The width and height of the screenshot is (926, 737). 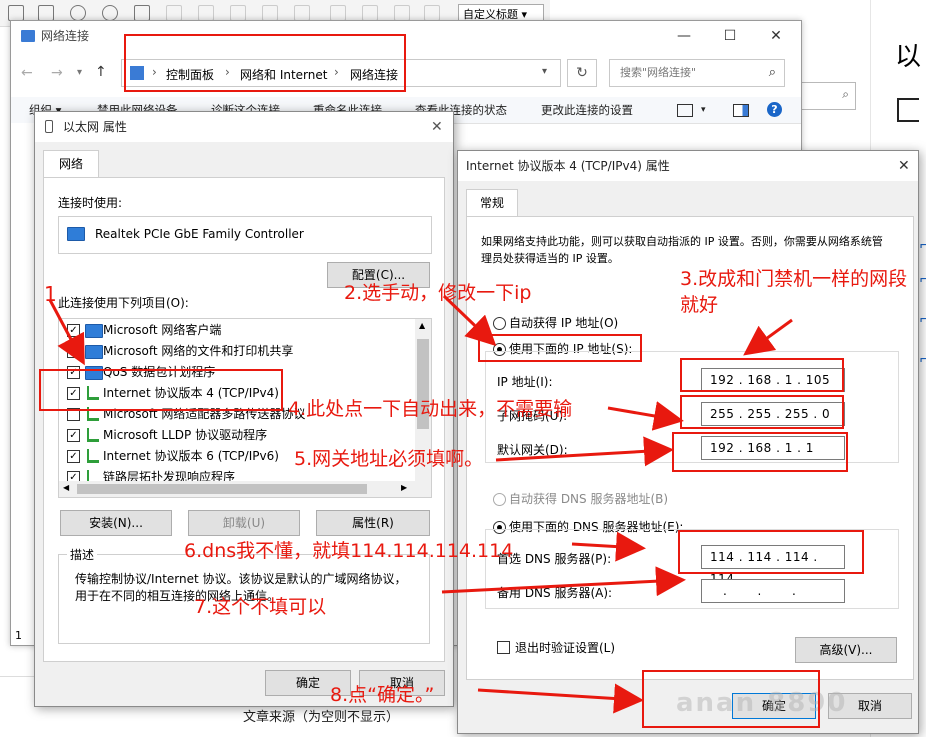 I want to click on gateway-highlight-box, so click(x=760, y=452).